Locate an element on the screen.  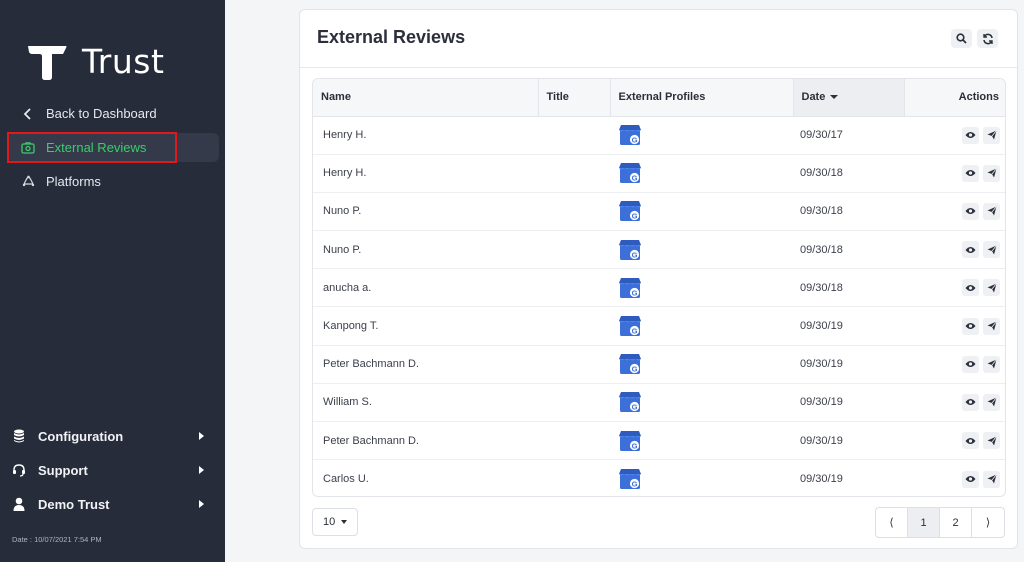
refresh-icon is located at coordinates (987, 38).